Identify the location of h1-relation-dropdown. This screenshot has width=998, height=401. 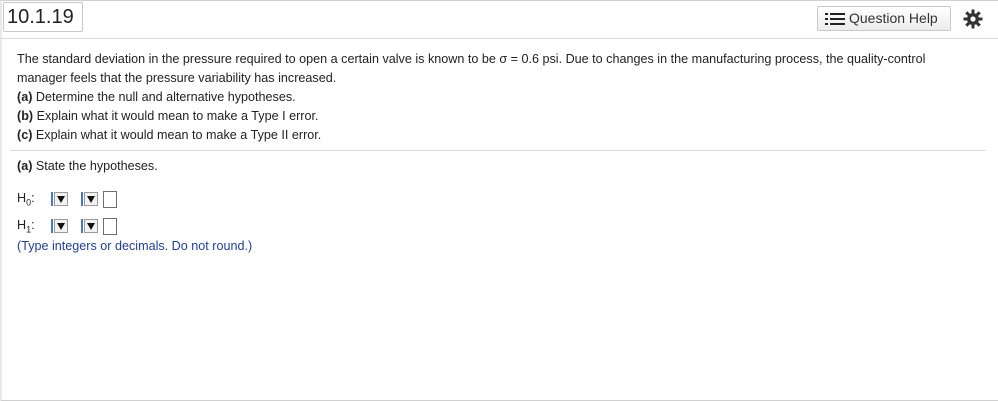
(90, 226).